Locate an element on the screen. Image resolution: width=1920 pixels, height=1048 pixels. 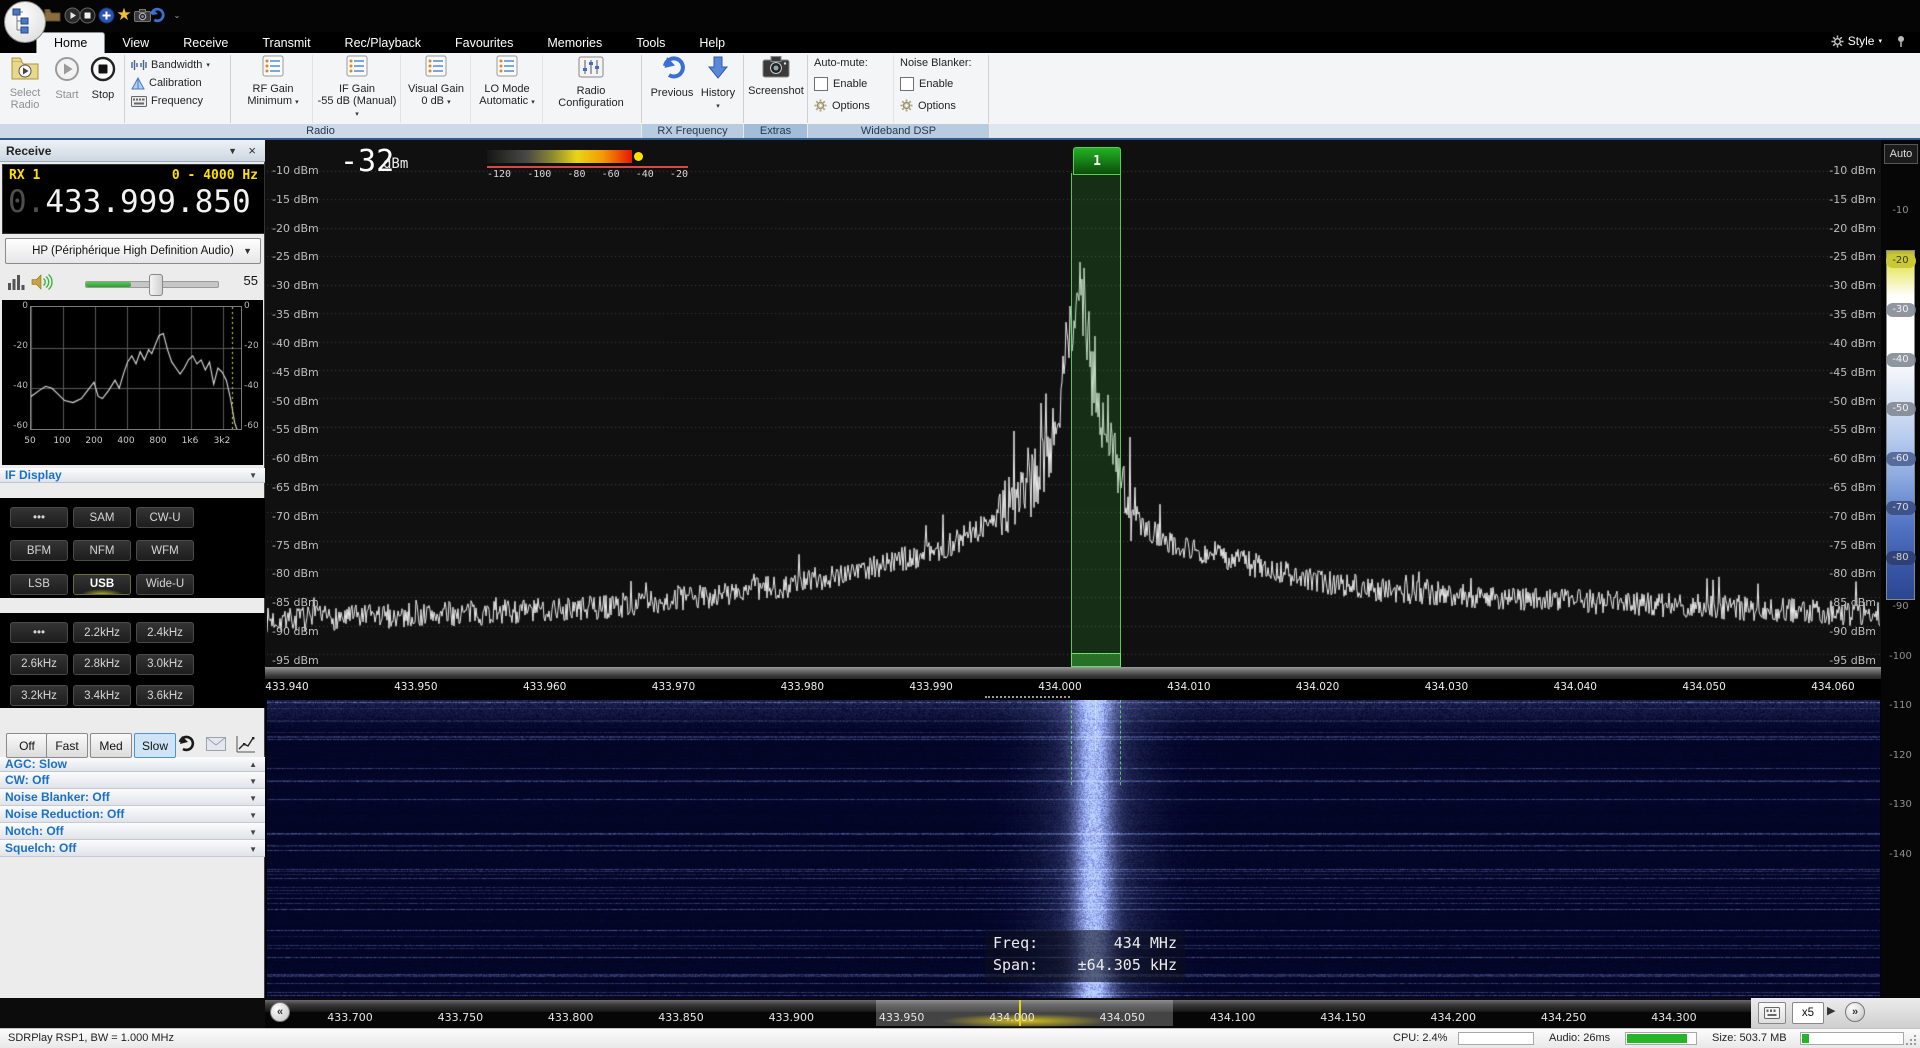
add-icon is located at coordinates (106, 15).